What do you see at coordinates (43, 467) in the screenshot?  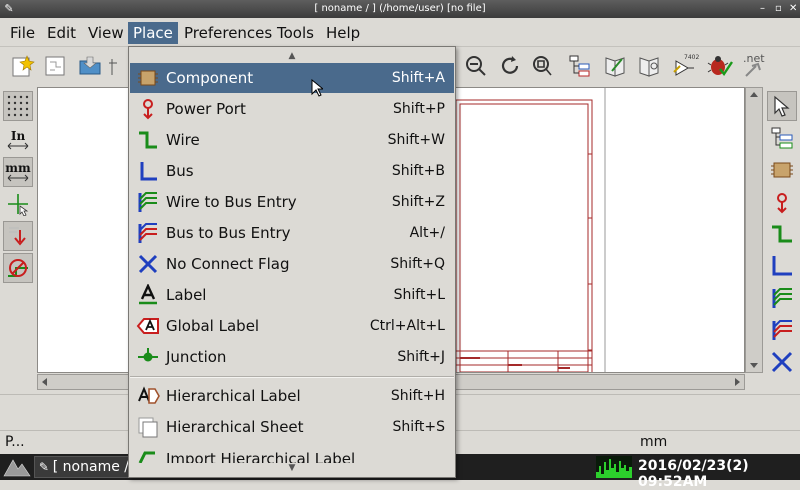 I see `eeschema-app-icon: ✎` at bounding box center [43, 467].